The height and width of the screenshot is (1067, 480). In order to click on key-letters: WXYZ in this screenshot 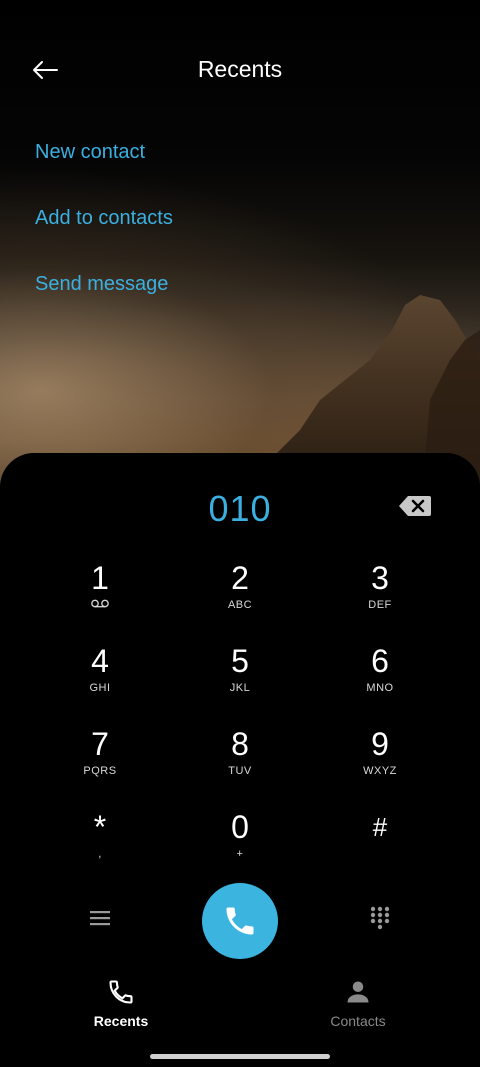, I will do `click(380, 771)`.